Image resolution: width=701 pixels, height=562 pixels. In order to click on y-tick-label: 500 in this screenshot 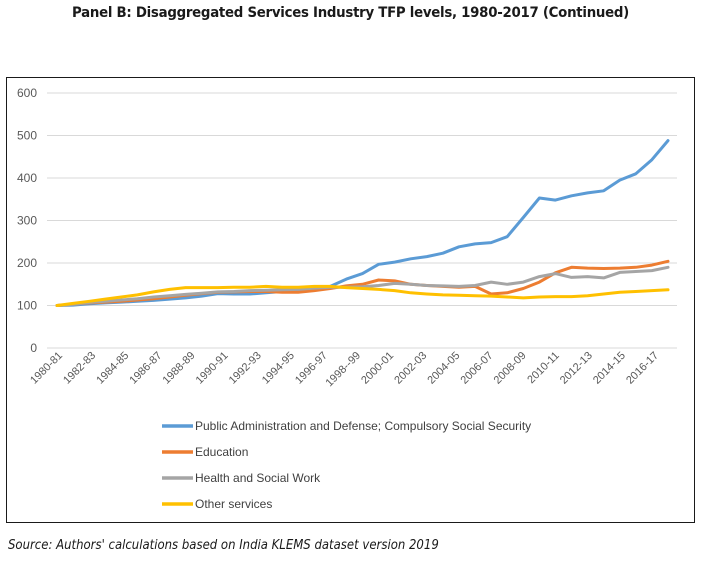, I will do `click(27, 136)`.